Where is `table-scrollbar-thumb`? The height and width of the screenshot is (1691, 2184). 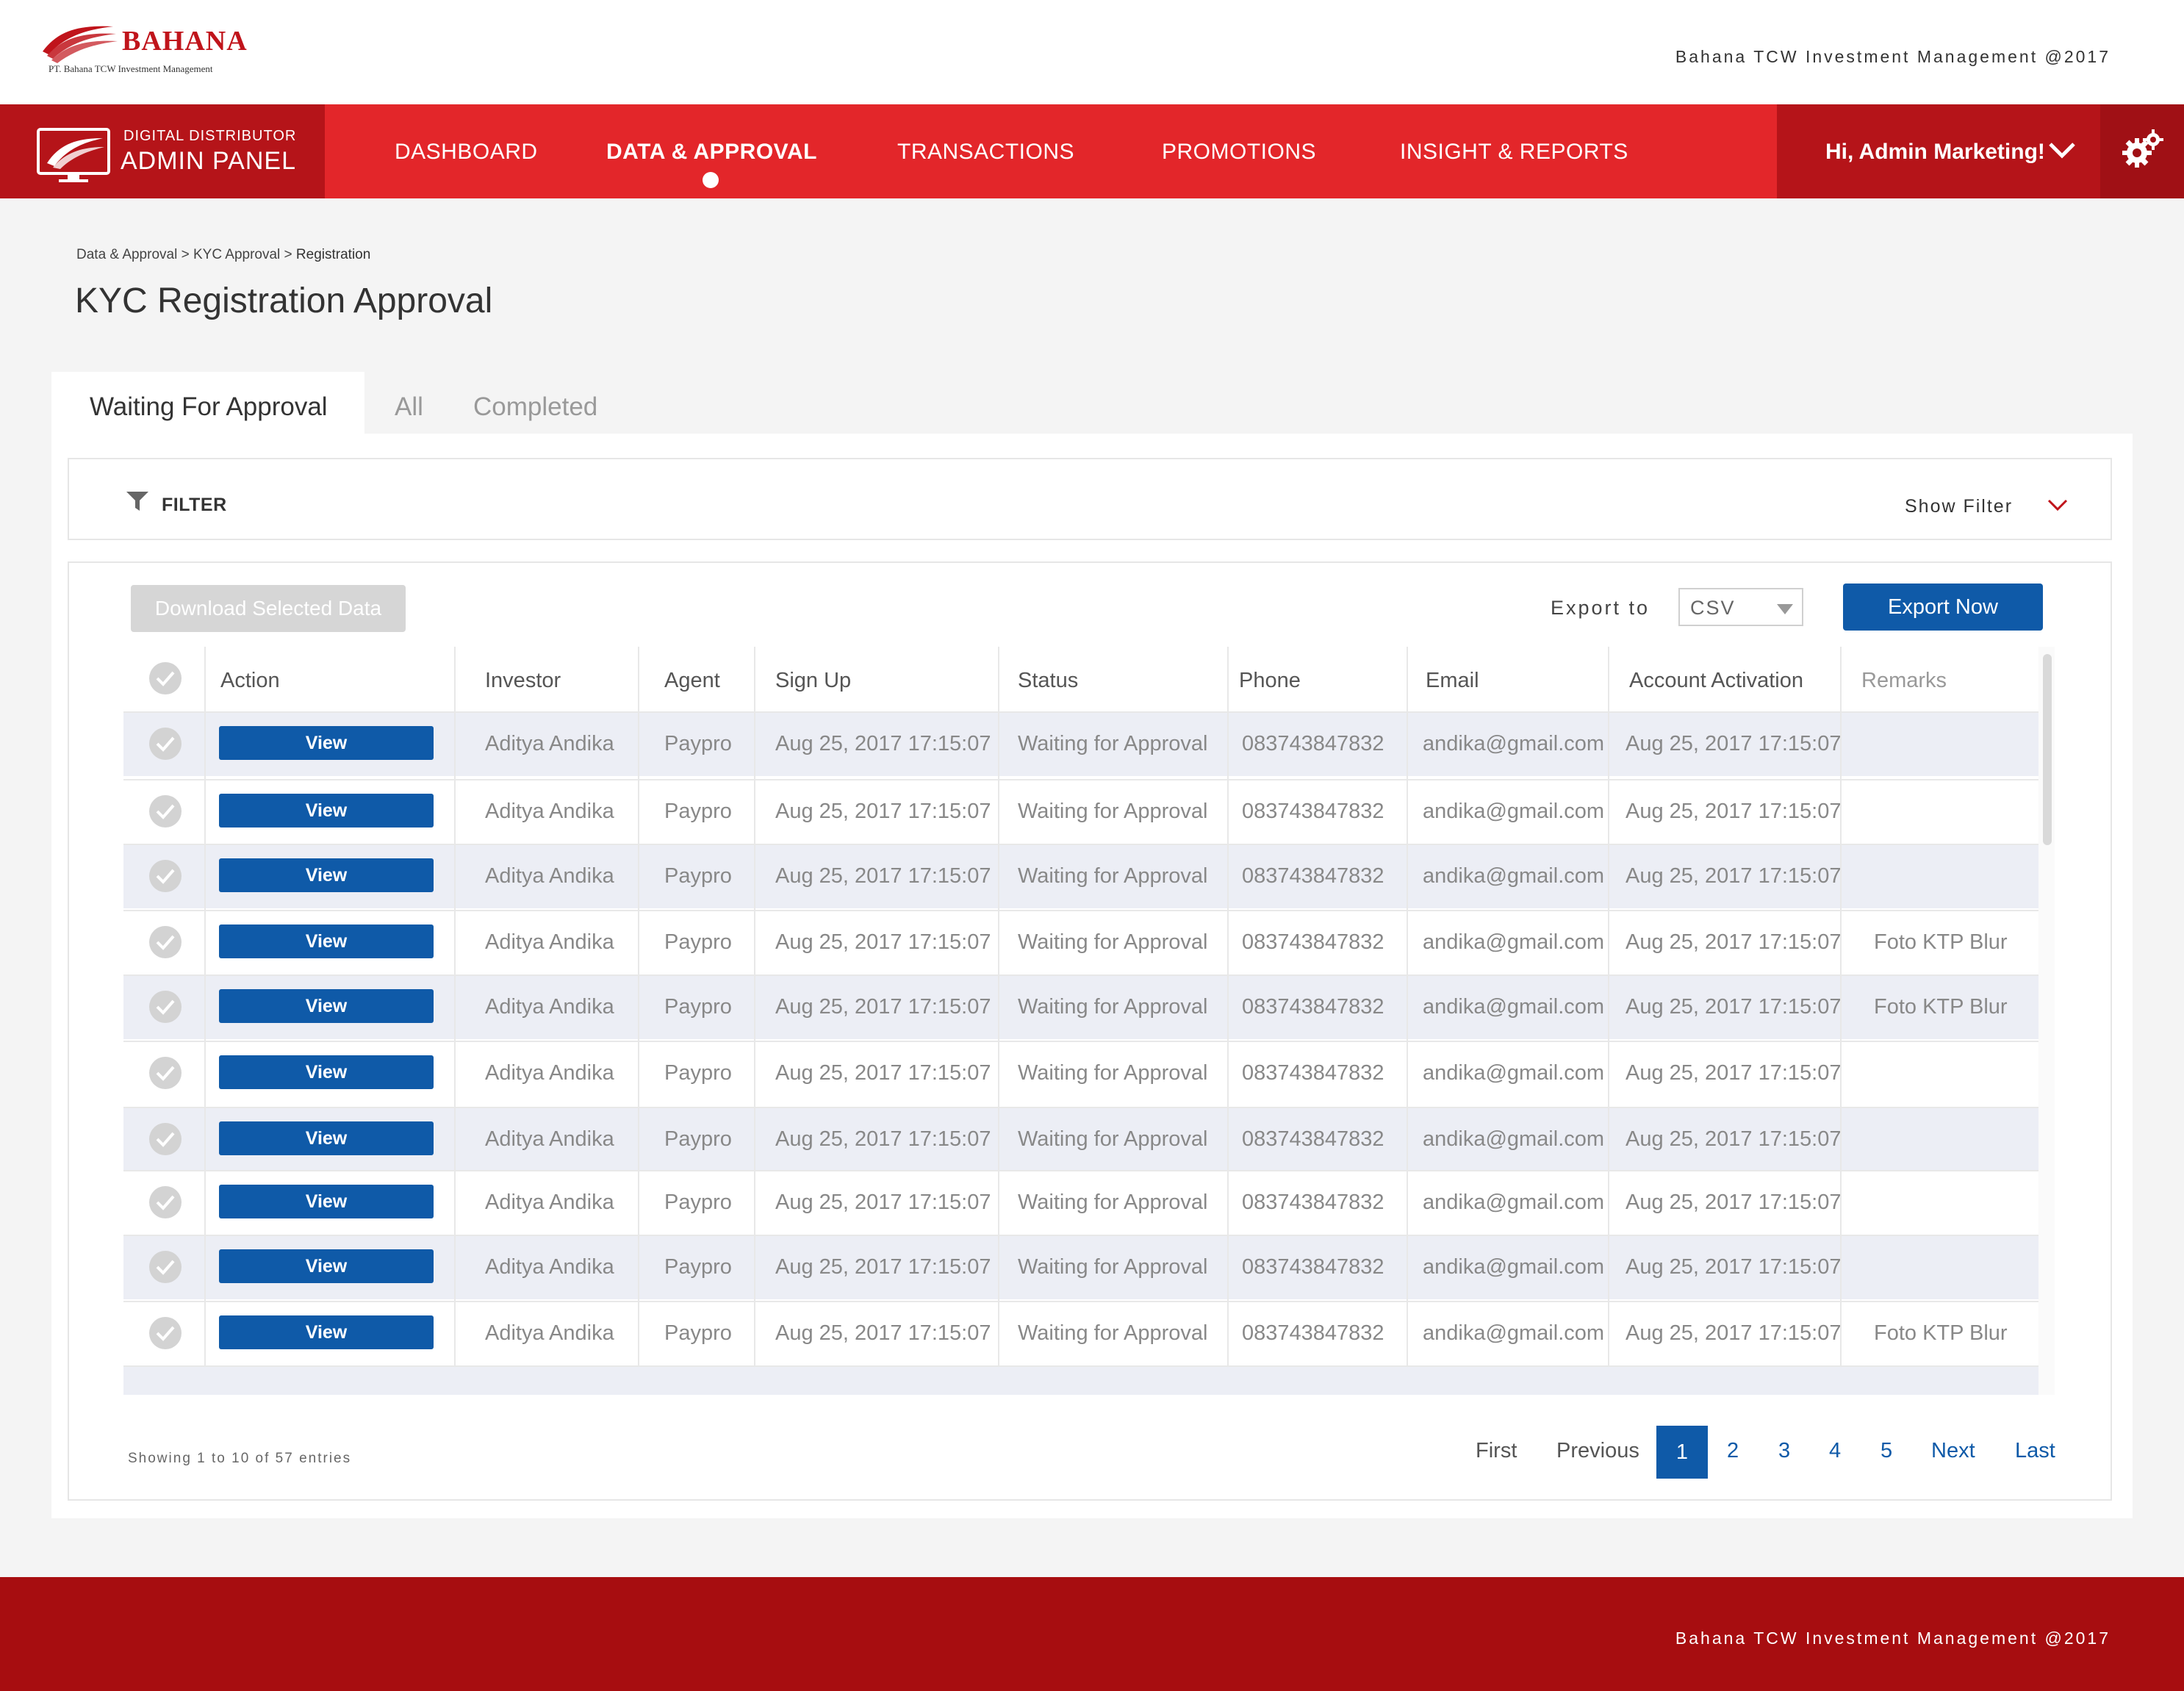 table-scrollbar-thumb is located at coordinates (2047, 749).